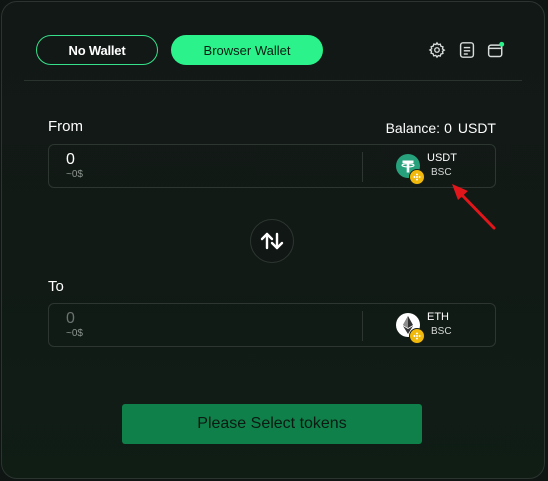 This screenshot has width=548, height=481. Describe the element at coordinates (474, 207) in the screenshot. I see `annotation-arrow-icon` at that location.